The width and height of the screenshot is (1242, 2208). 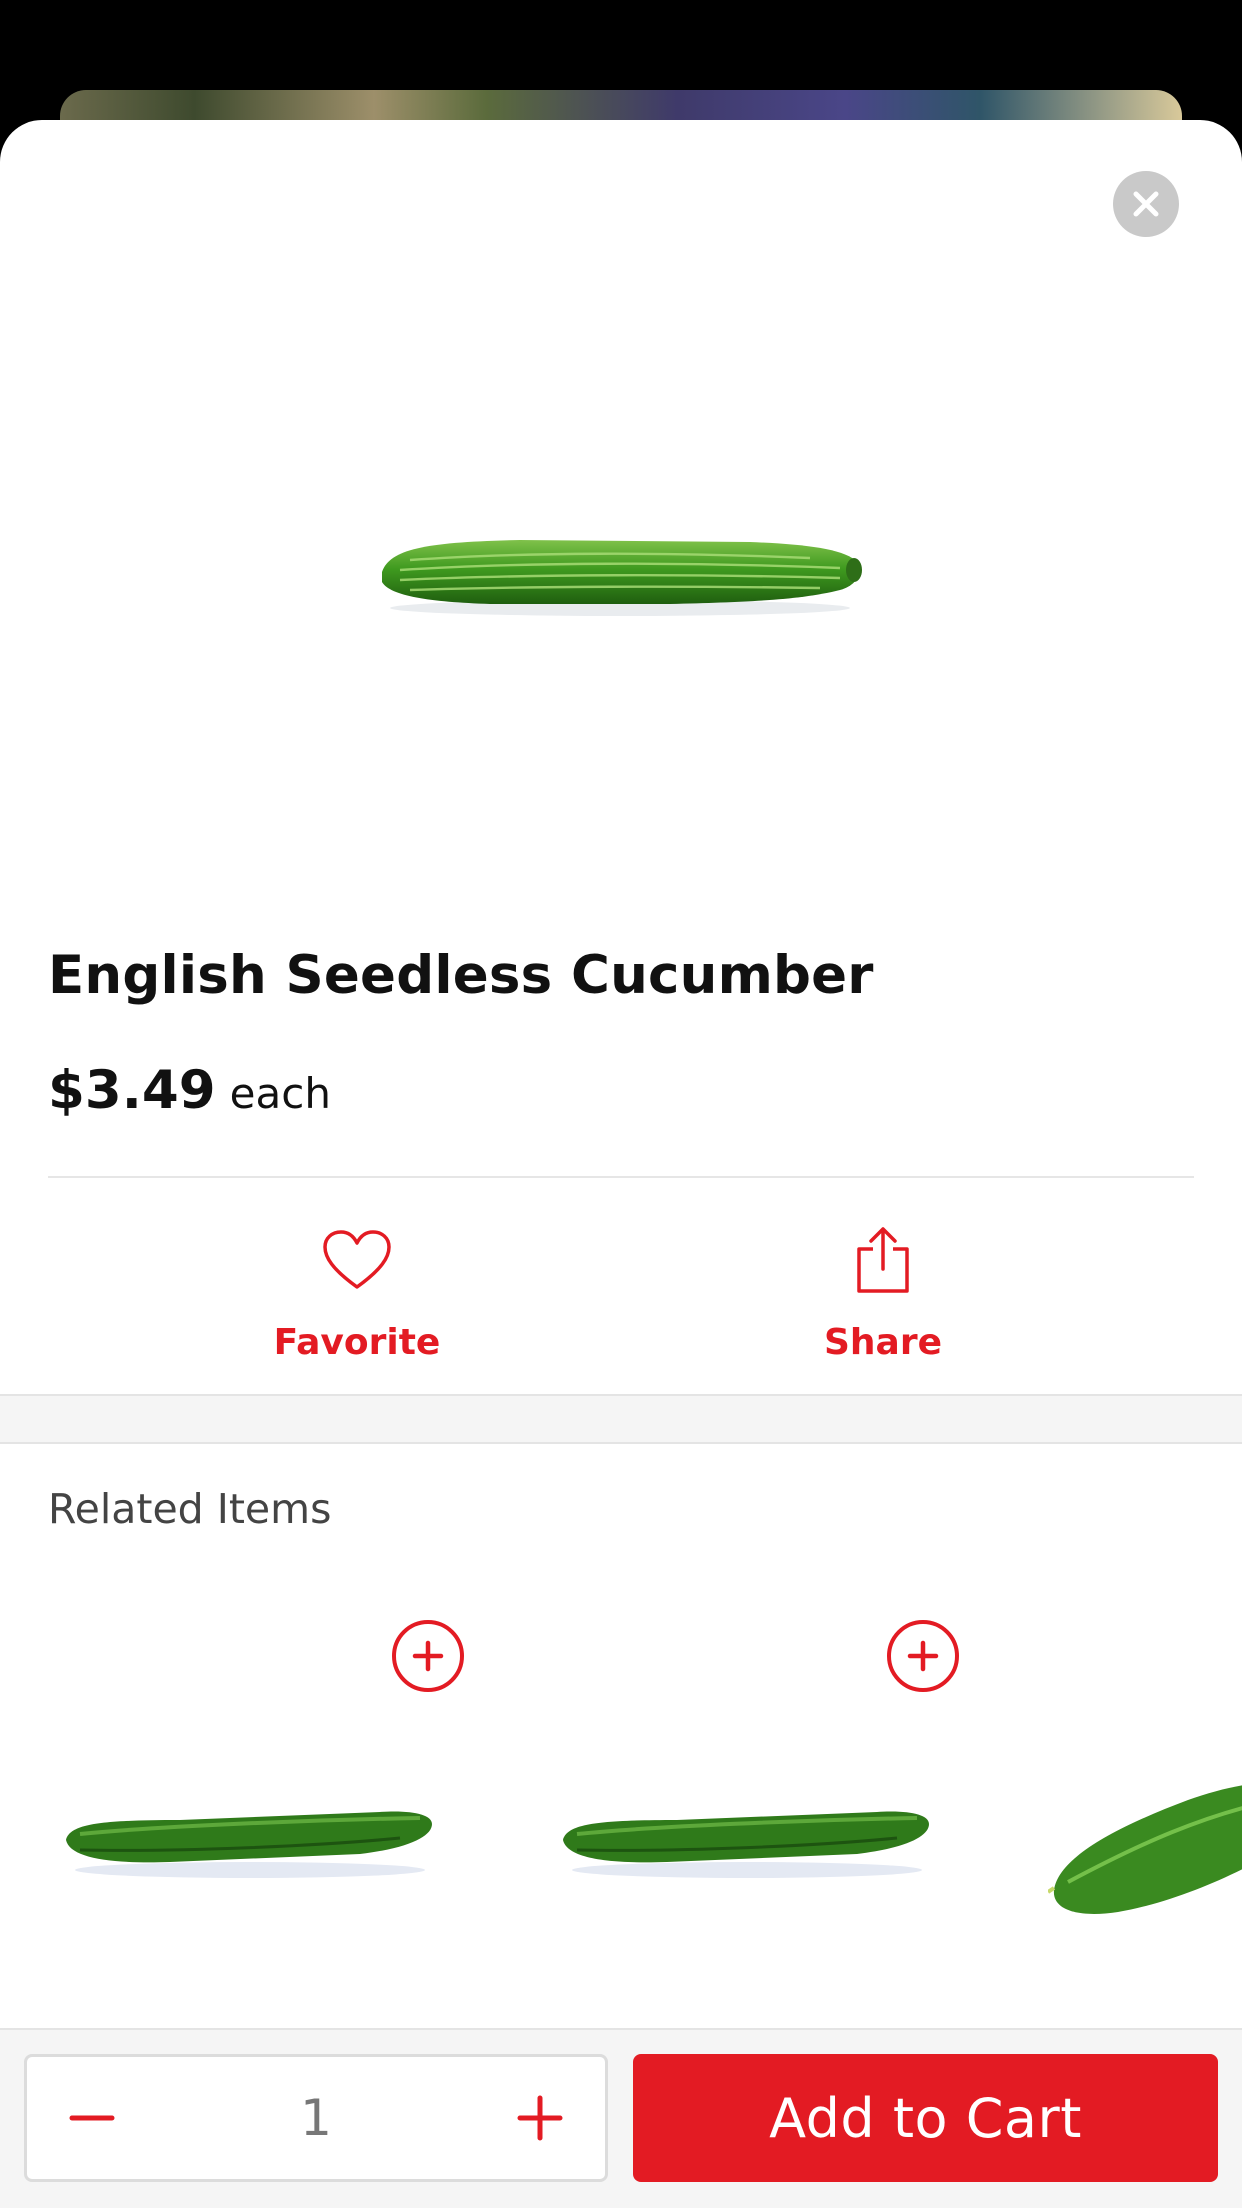 I want to click on increase-quantity-button, so click(x=540, y=2118).